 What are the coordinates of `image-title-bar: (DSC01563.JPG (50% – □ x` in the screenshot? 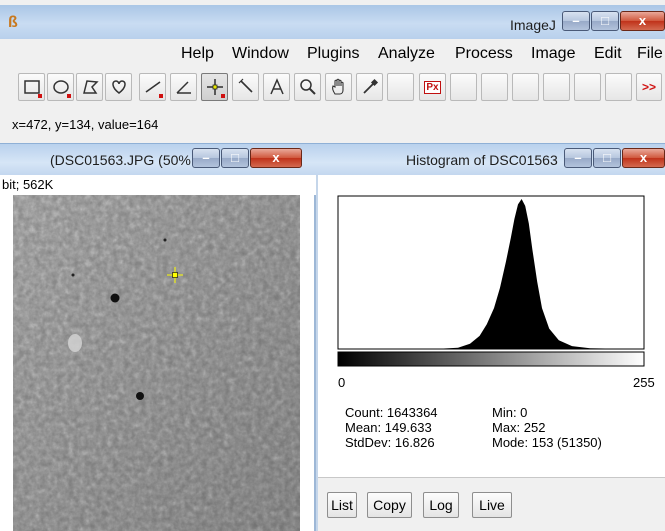 It's located at (158, 159).